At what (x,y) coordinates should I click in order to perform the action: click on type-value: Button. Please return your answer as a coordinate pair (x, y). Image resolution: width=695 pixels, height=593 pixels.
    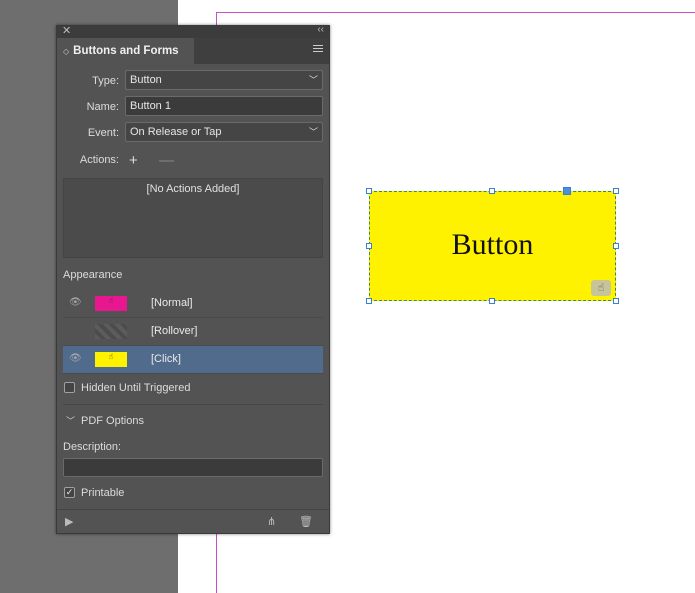
    Looking at the image, I should click on (146, 80).